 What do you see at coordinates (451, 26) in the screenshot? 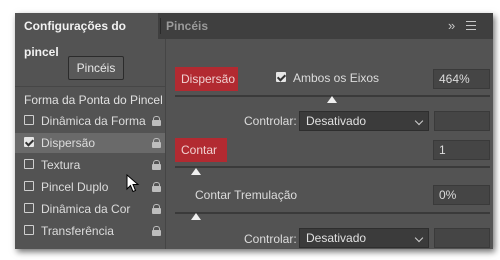
I see `double-chevron-right-icon: »` at bounding box center [451, 26].